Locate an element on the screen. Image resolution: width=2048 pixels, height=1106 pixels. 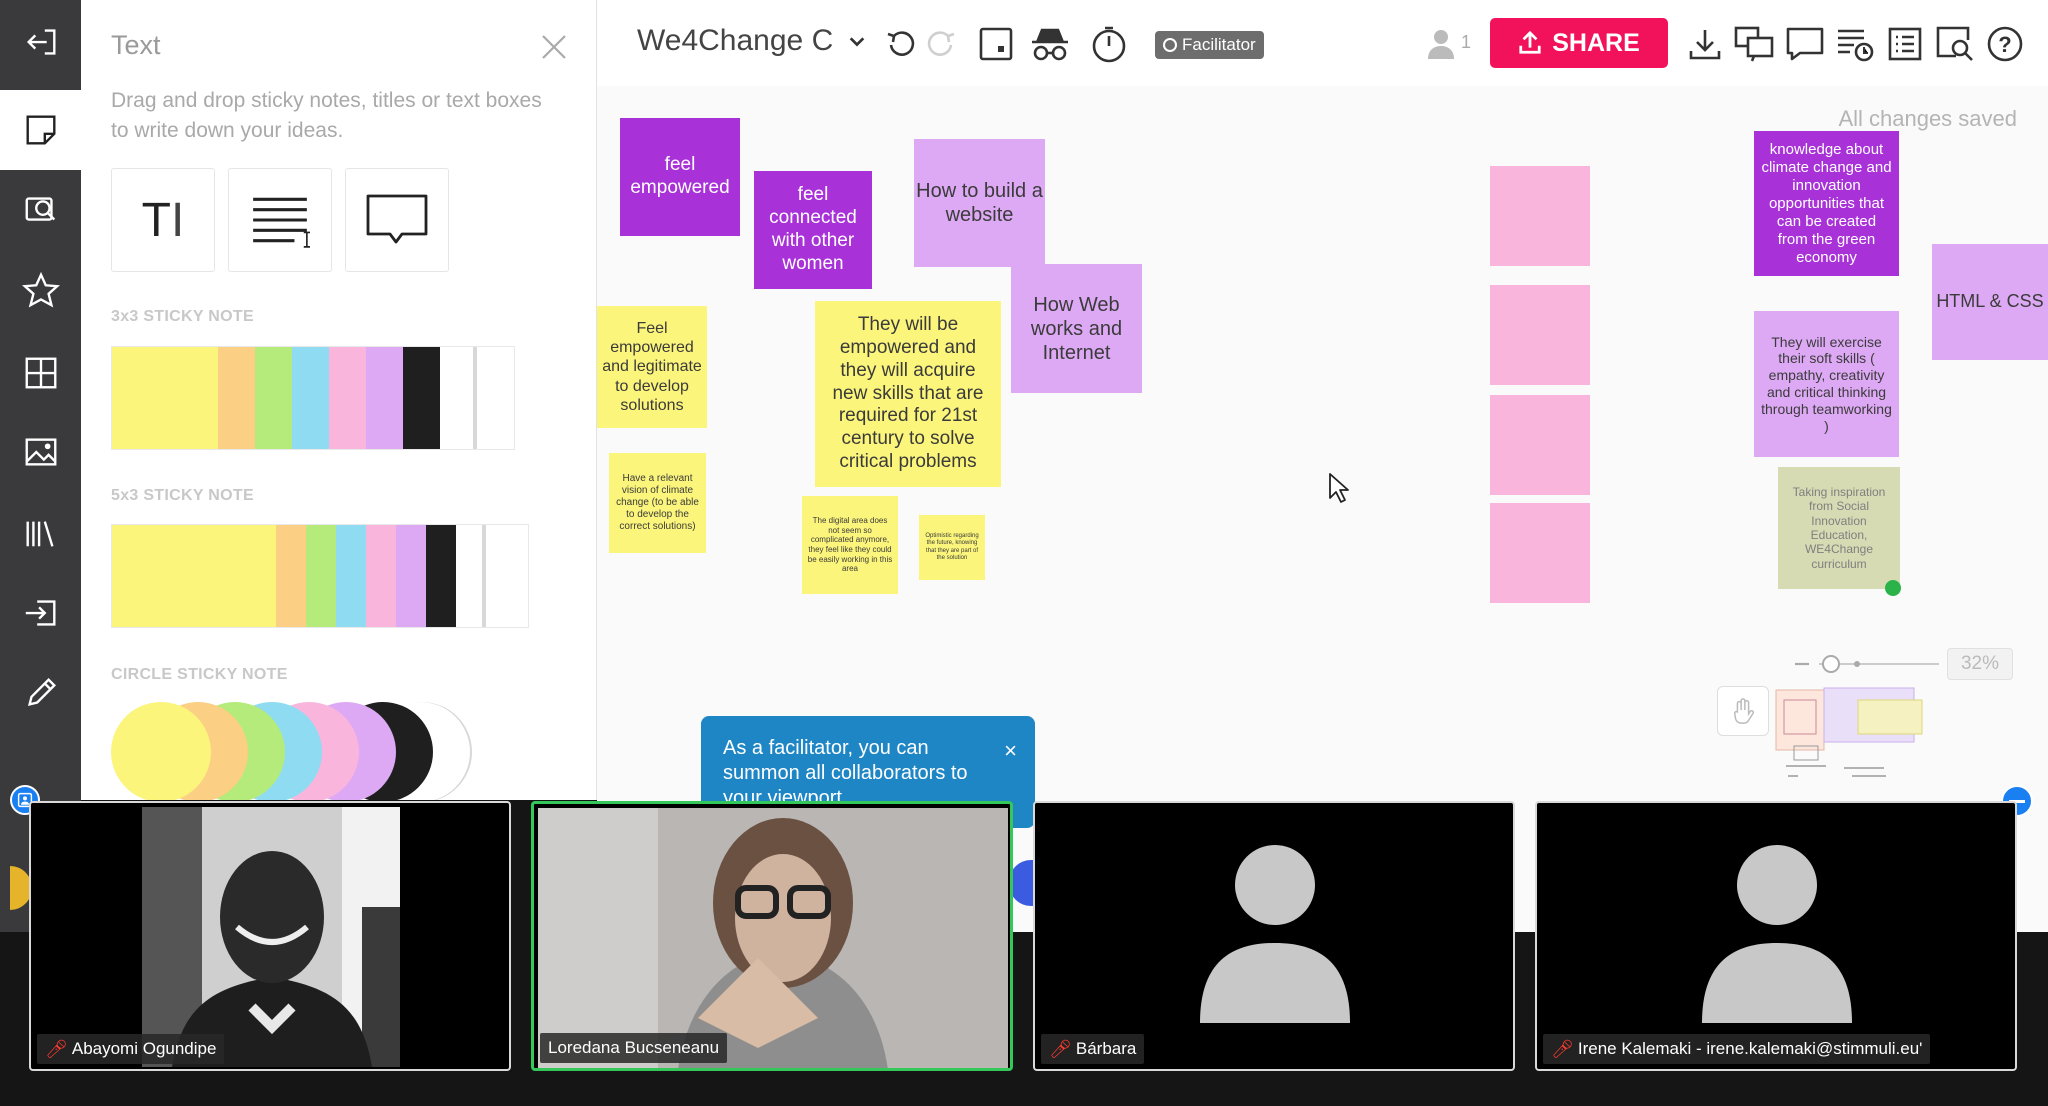
panel-title: Text is located at coordinates (136, 45).